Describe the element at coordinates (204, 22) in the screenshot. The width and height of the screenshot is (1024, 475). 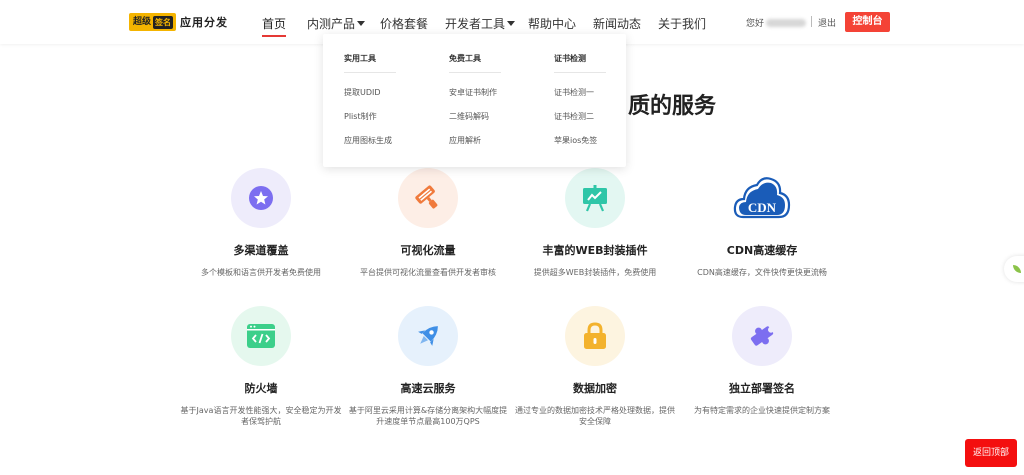
I see `logo-text: 应用分发` at that location.